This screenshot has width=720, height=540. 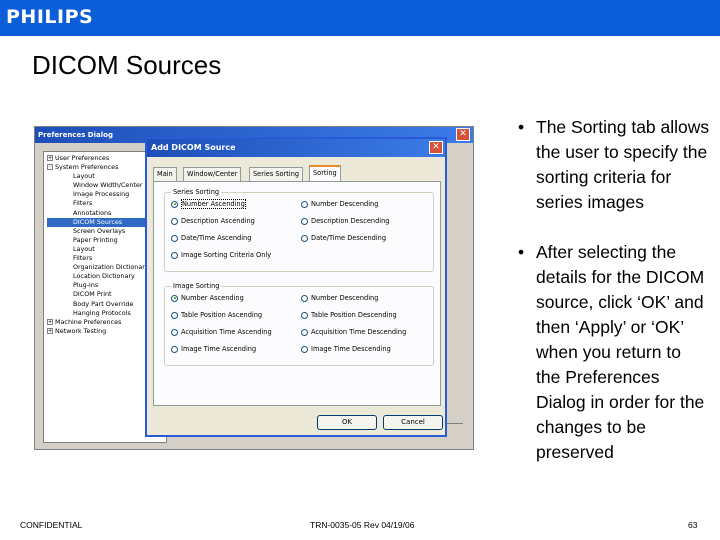 I want to click on tree-item-label: Organization Dictionary, so click(x=111, y=267).